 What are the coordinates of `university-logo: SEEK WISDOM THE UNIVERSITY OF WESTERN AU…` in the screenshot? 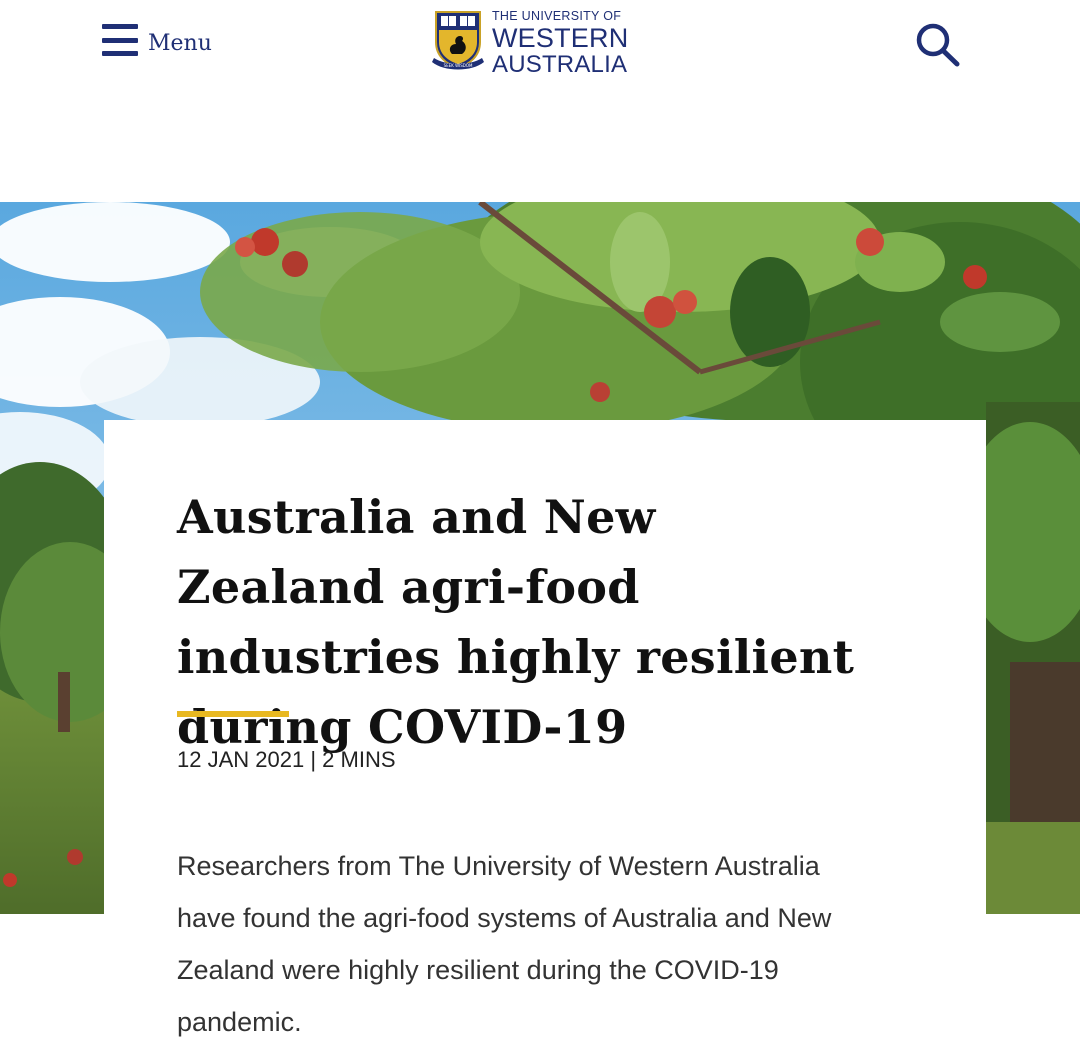 It's located at (529, 42).